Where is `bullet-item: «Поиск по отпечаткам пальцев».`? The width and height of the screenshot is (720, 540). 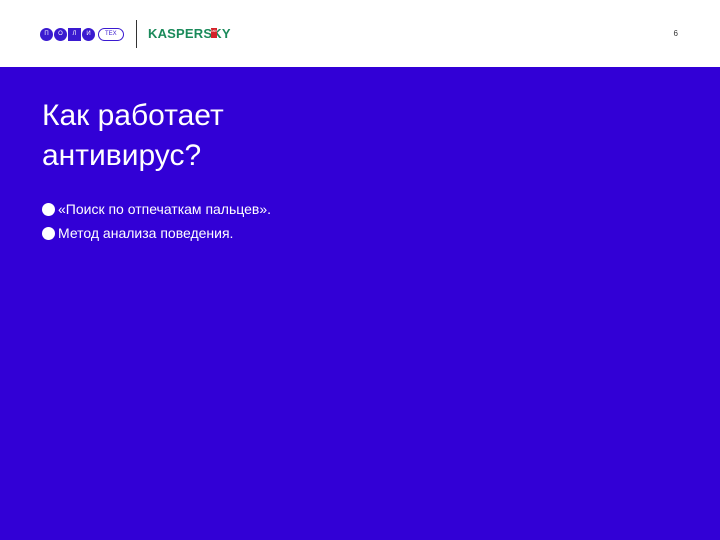
bullet-item: «Поиск по отпечаткам пальцев». is located at coordinates (156, 209).